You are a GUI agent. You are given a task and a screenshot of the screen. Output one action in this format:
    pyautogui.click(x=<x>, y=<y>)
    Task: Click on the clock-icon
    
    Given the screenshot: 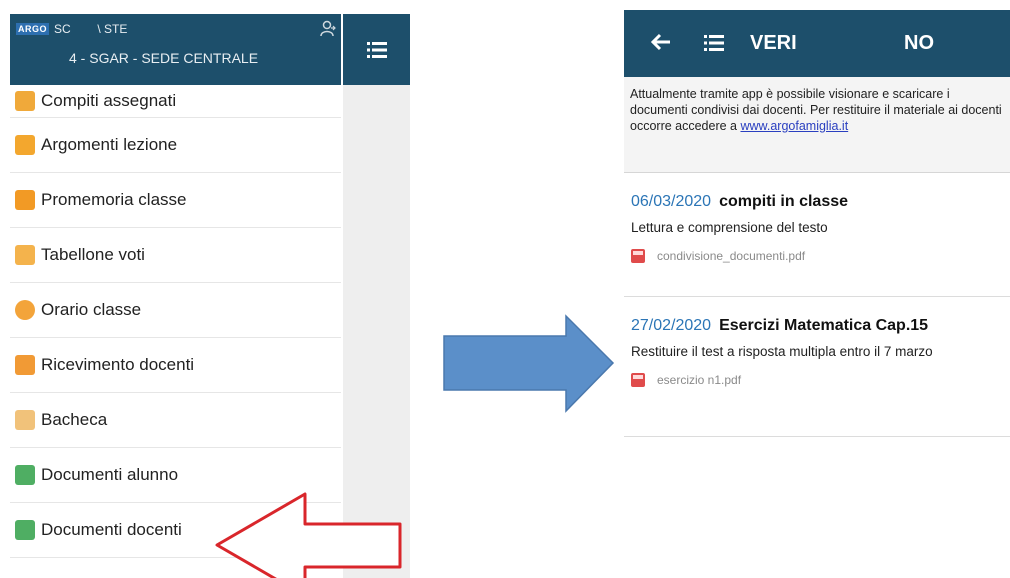 What is the action you would take?
    pyautogui.click(x=25, y=310)
    